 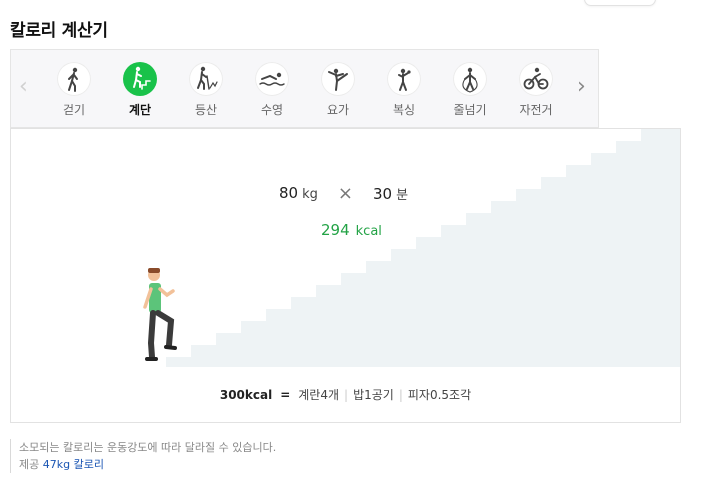 I want to click on tab-label: 자전거, so click(x=536, y=110).